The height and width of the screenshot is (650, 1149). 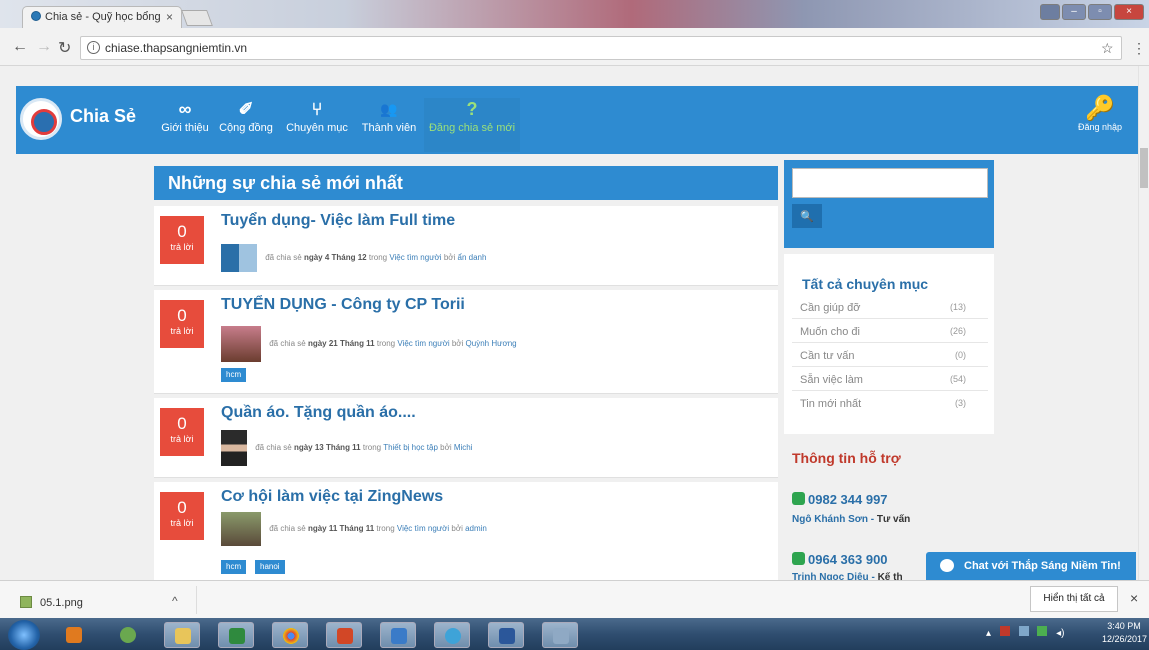 What do you see at coordinates (1060, 633) in the screenshot?
I see `volume-icon: ◂)` at bounding box center [1060, 633].